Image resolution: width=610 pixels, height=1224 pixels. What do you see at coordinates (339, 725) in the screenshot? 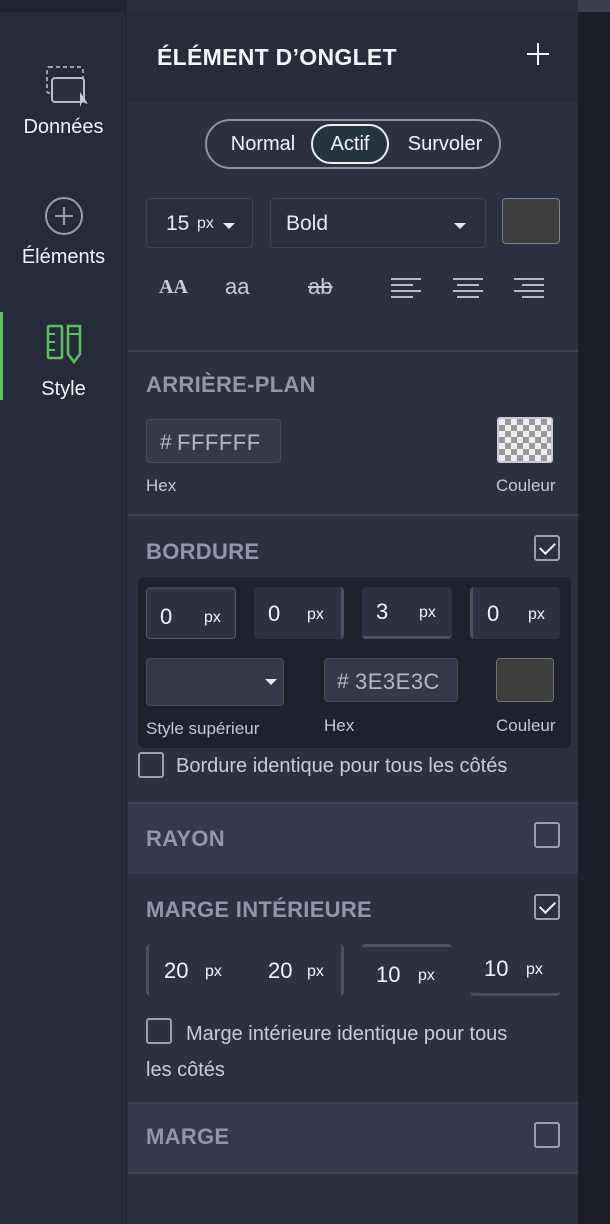
I see `border-hex-label: Hex` at bounding box center [339, 725].